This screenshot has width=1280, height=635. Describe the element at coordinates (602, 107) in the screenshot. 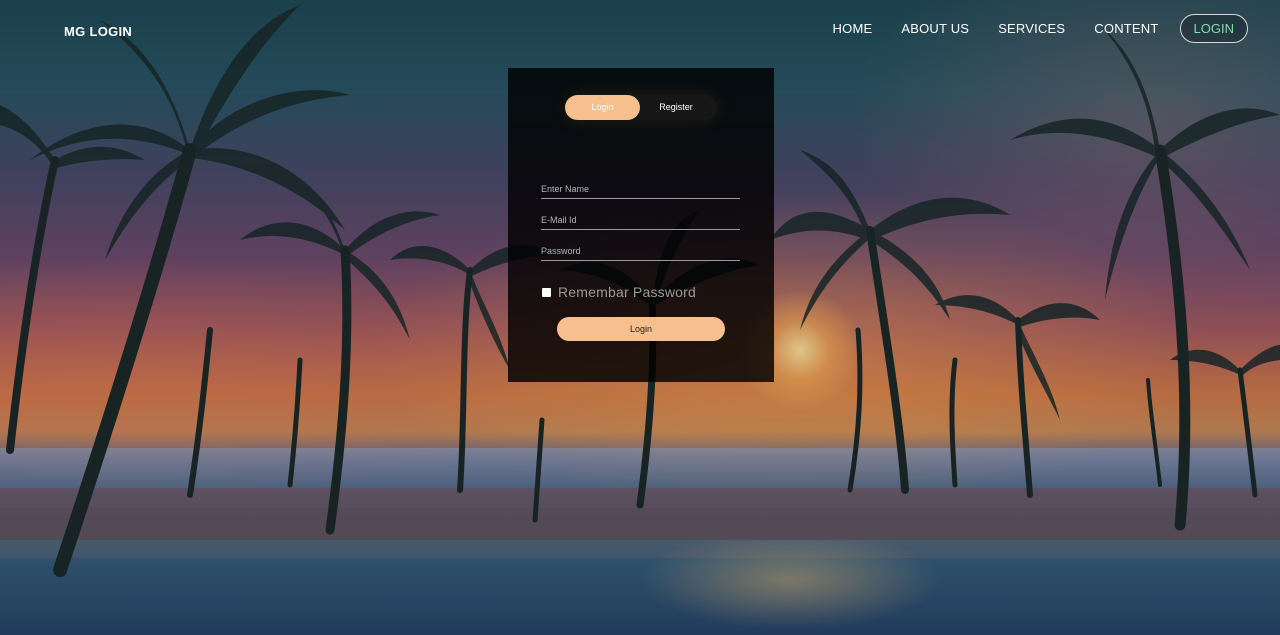

I see `toggle-login-button: Login` at that location.